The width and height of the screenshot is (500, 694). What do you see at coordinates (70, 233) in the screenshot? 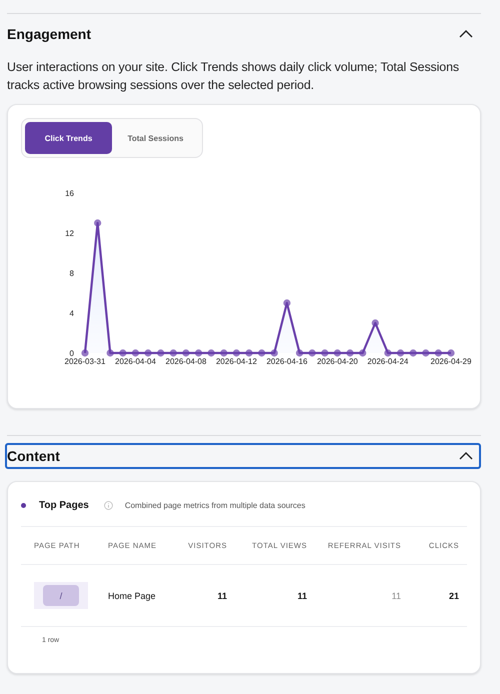
I see `y-tick-label: 12` at bounding box center [70, 233].